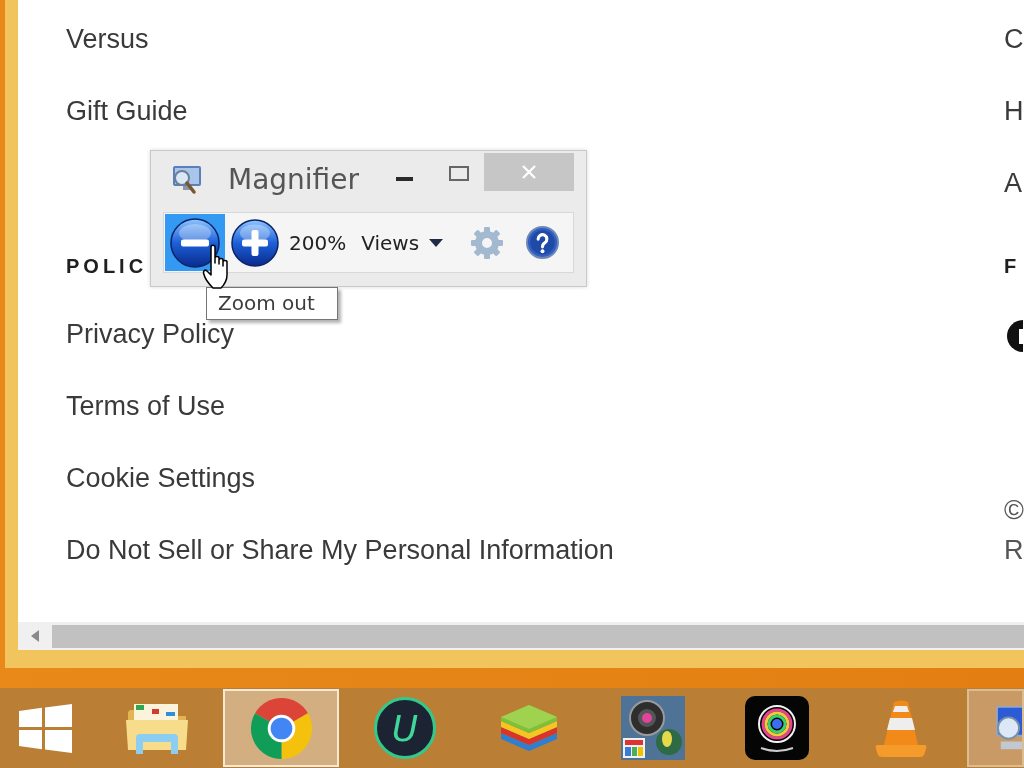 Image resolution: width=1024 pixels, height=768 pixels. I want to click on footer-link: Terms of Use, so click(146, 406).